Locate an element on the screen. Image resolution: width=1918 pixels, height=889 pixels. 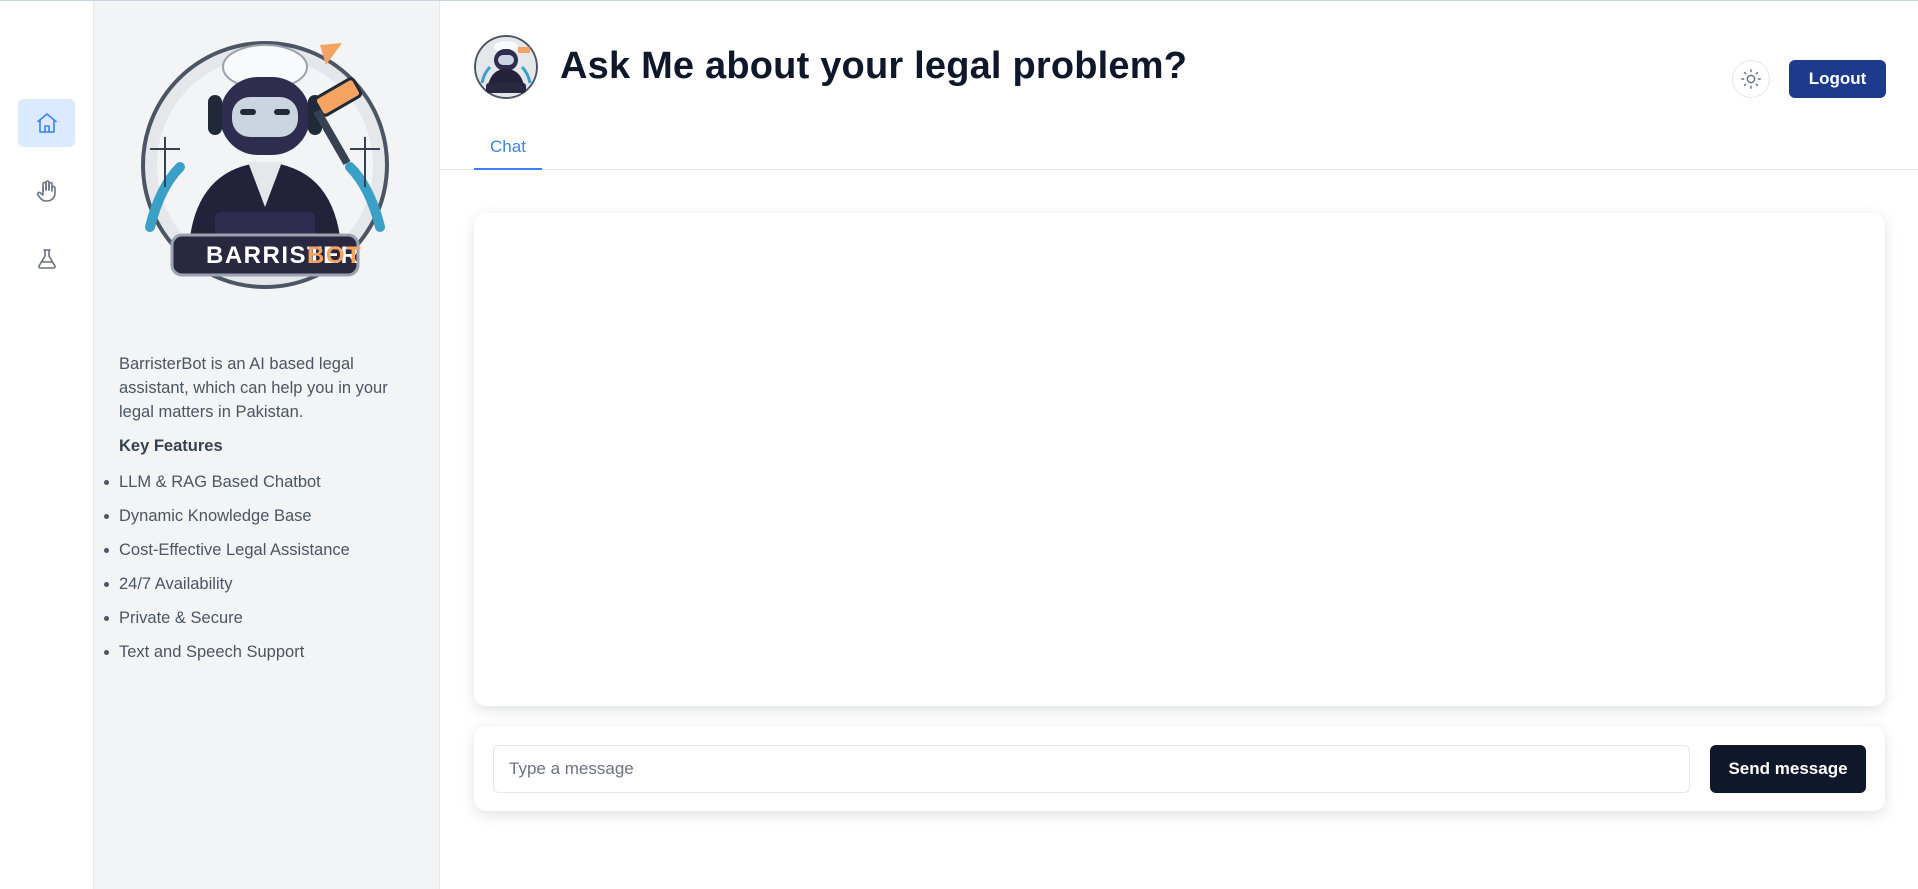
flask-icon is located at coordinates (46, 259).